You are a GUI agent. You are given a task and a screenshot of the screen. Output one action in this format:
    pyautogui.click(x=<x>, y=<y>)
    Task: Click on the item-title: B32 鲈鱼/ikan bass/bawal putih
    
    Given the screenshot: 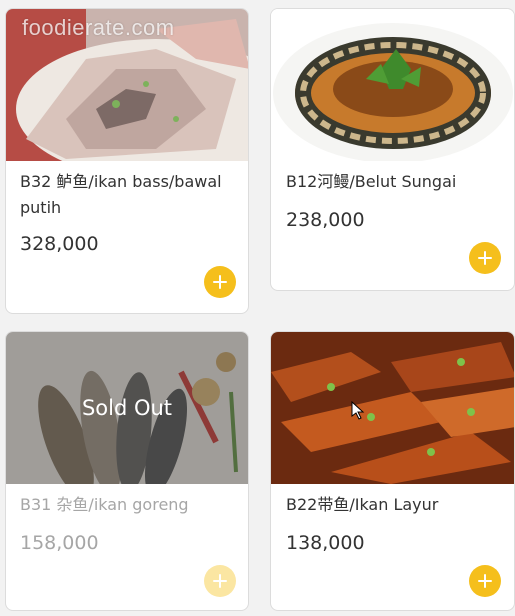 What is the action you would take?
    pyautogui.click(x=121, y=194)
    